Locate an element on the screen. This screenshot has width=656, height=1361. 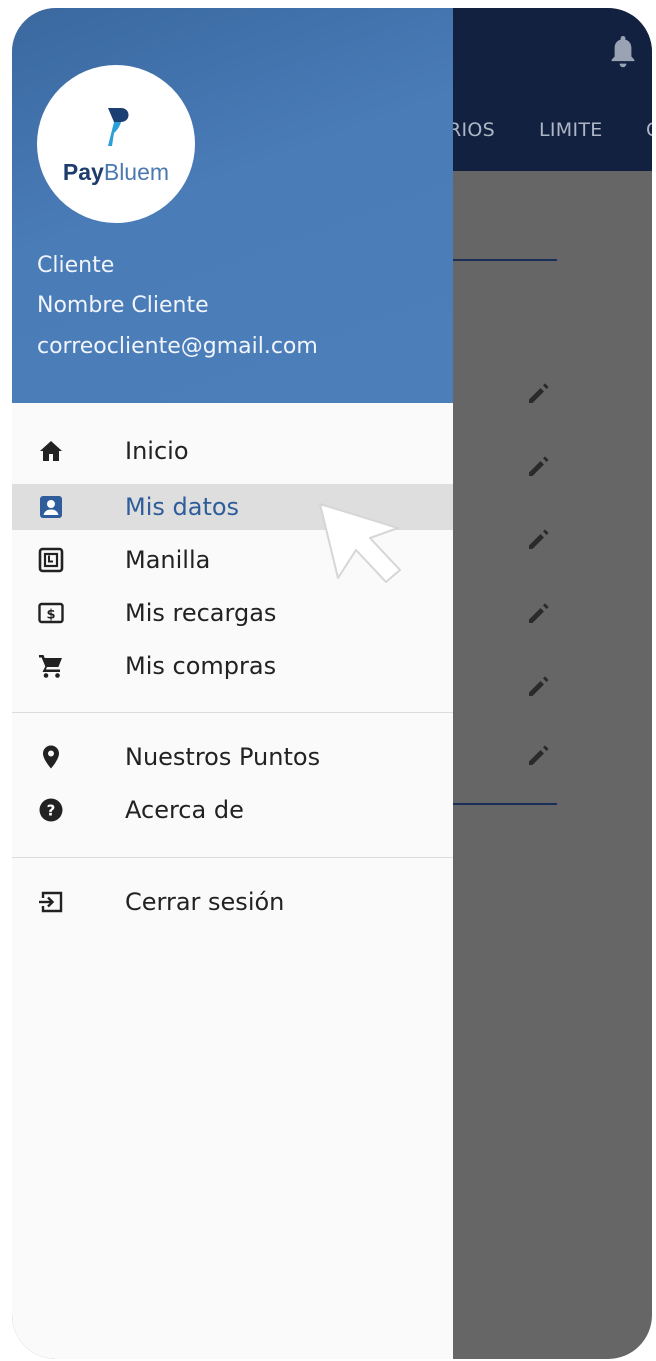
tab-limite: LIMITE is located at coordinates (571, 130).